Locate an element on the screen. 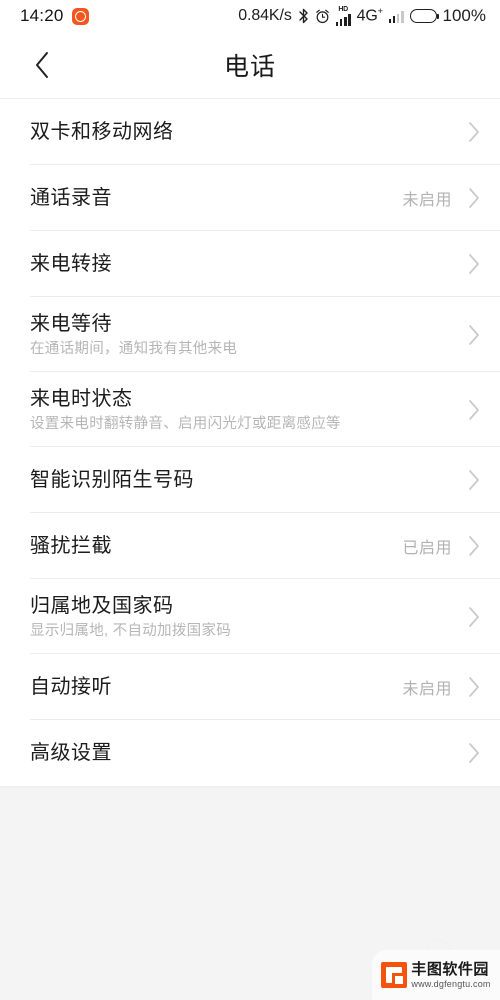  list-item-title: 来电转接 is located at coordinates (71, 264).